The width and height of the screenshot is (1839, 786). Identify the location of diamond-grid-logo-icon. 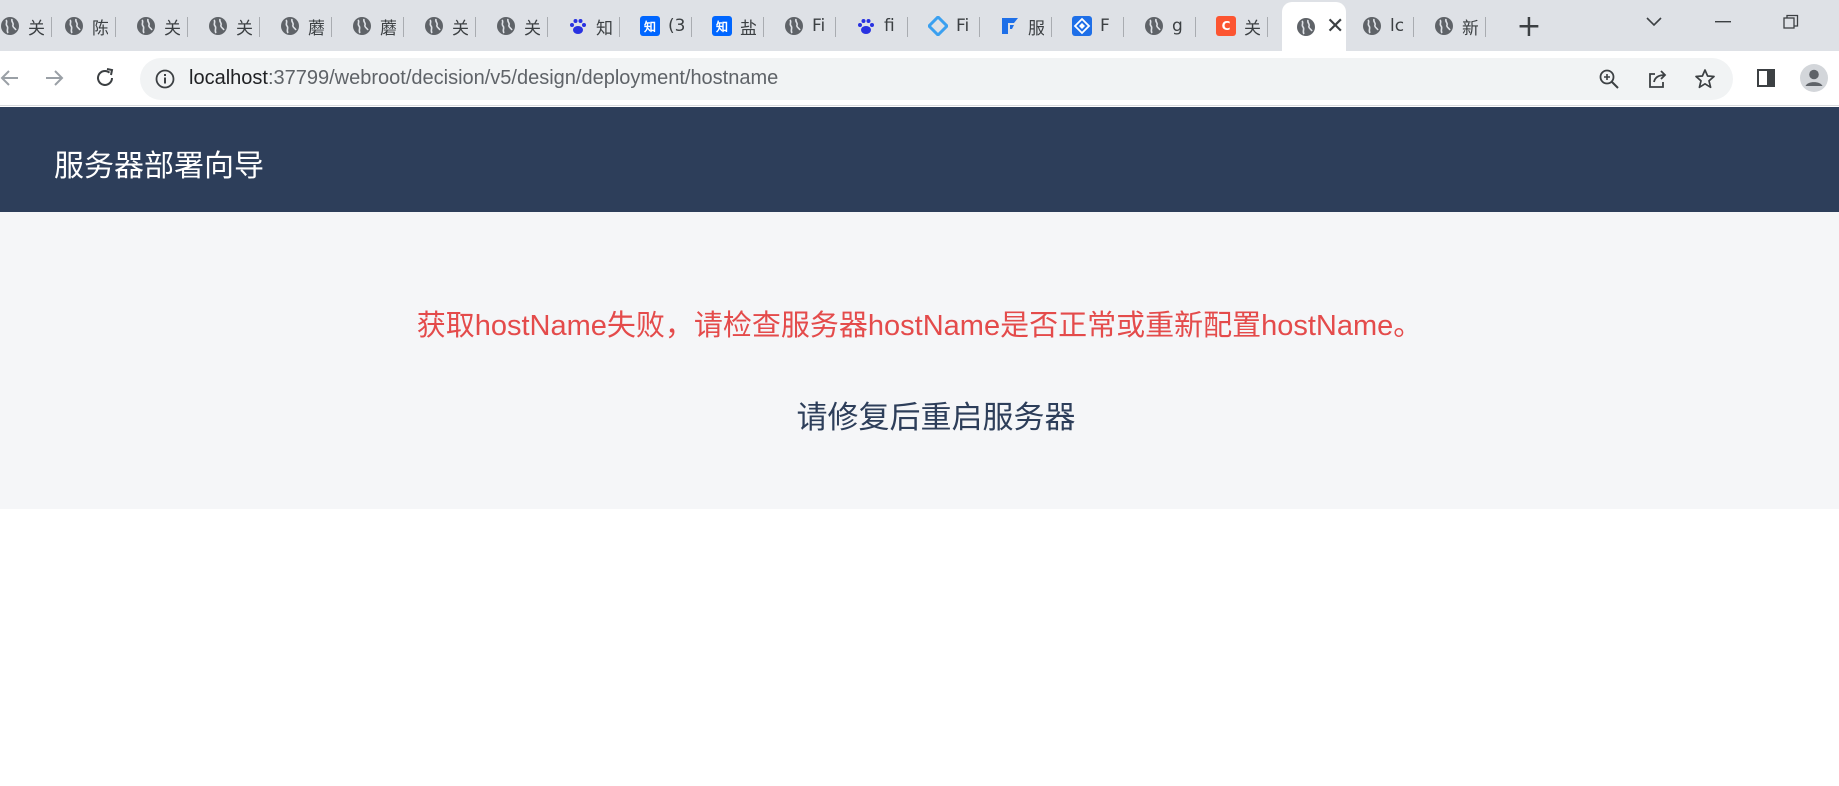
(1082, 26).